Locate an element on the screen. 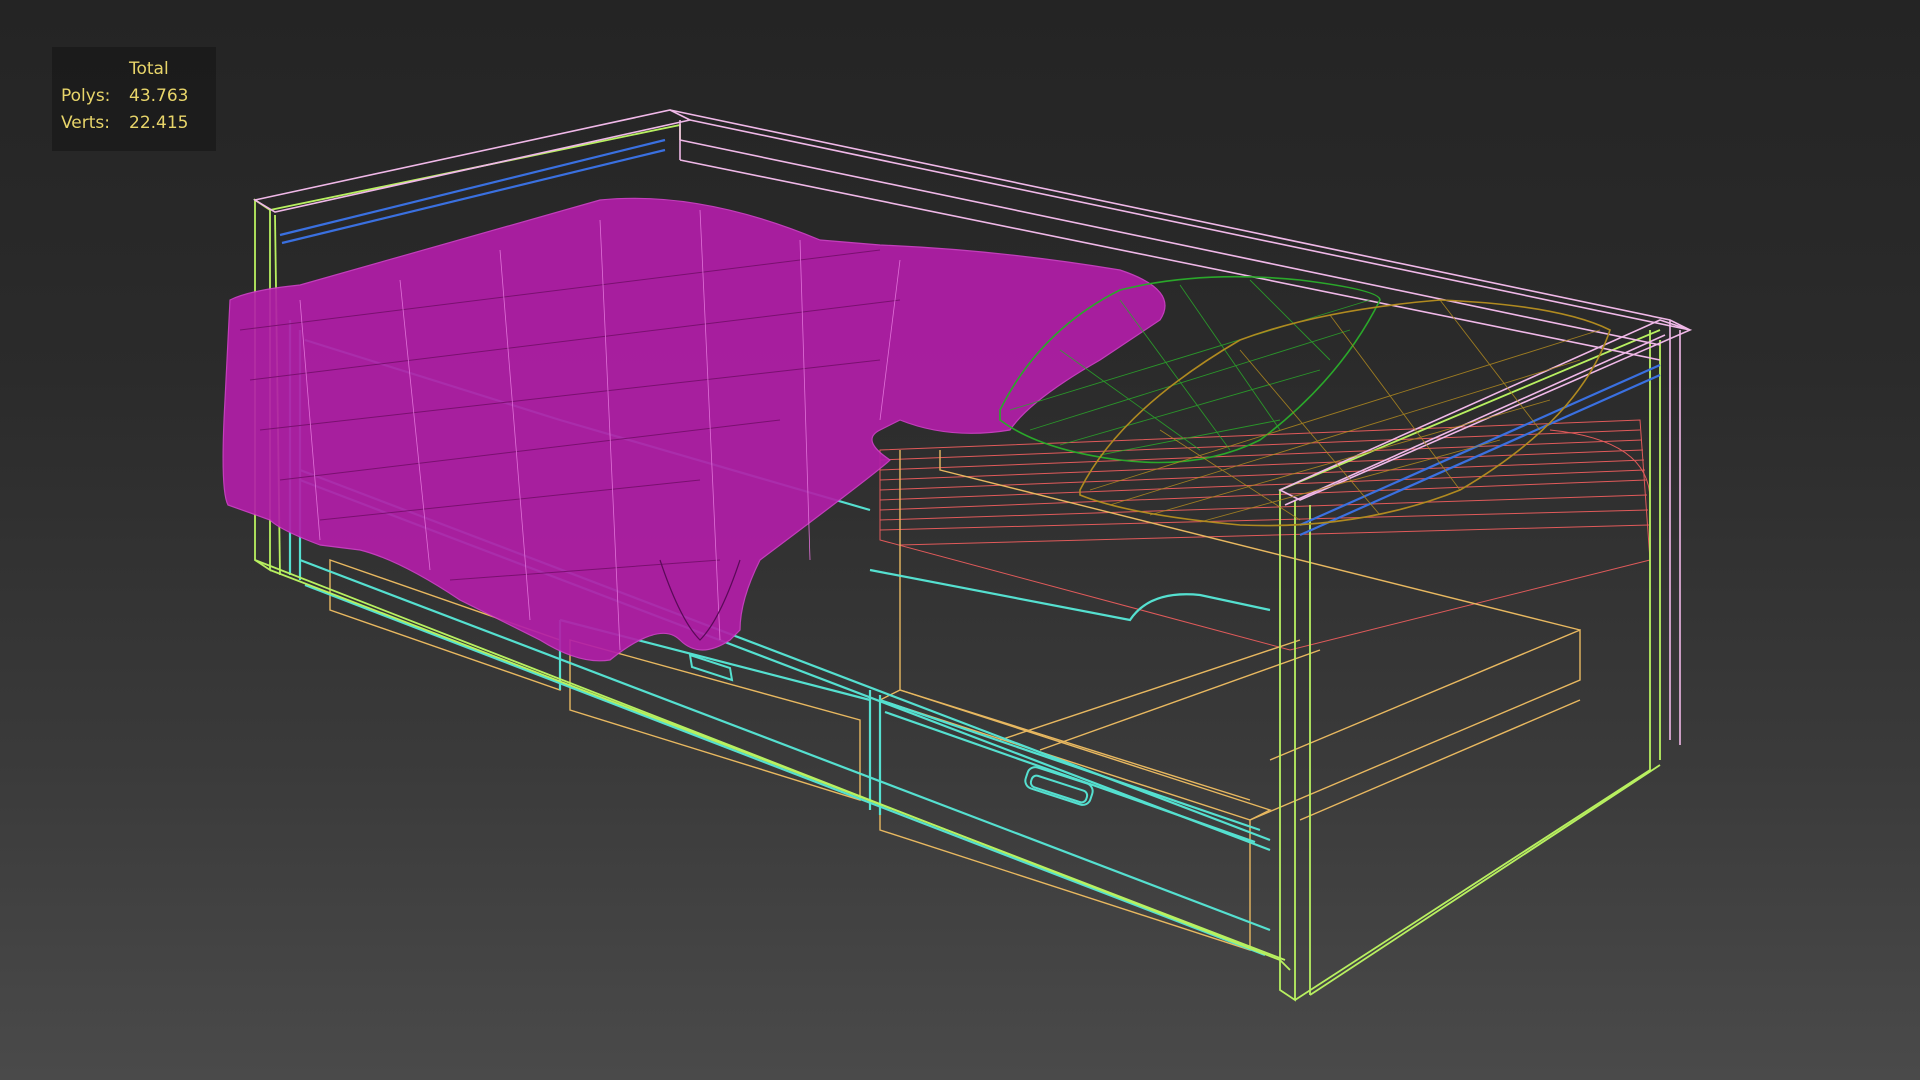 This screenshot has width=1920, height=1080. stats-header: Total is located at coordinates (149, 69).